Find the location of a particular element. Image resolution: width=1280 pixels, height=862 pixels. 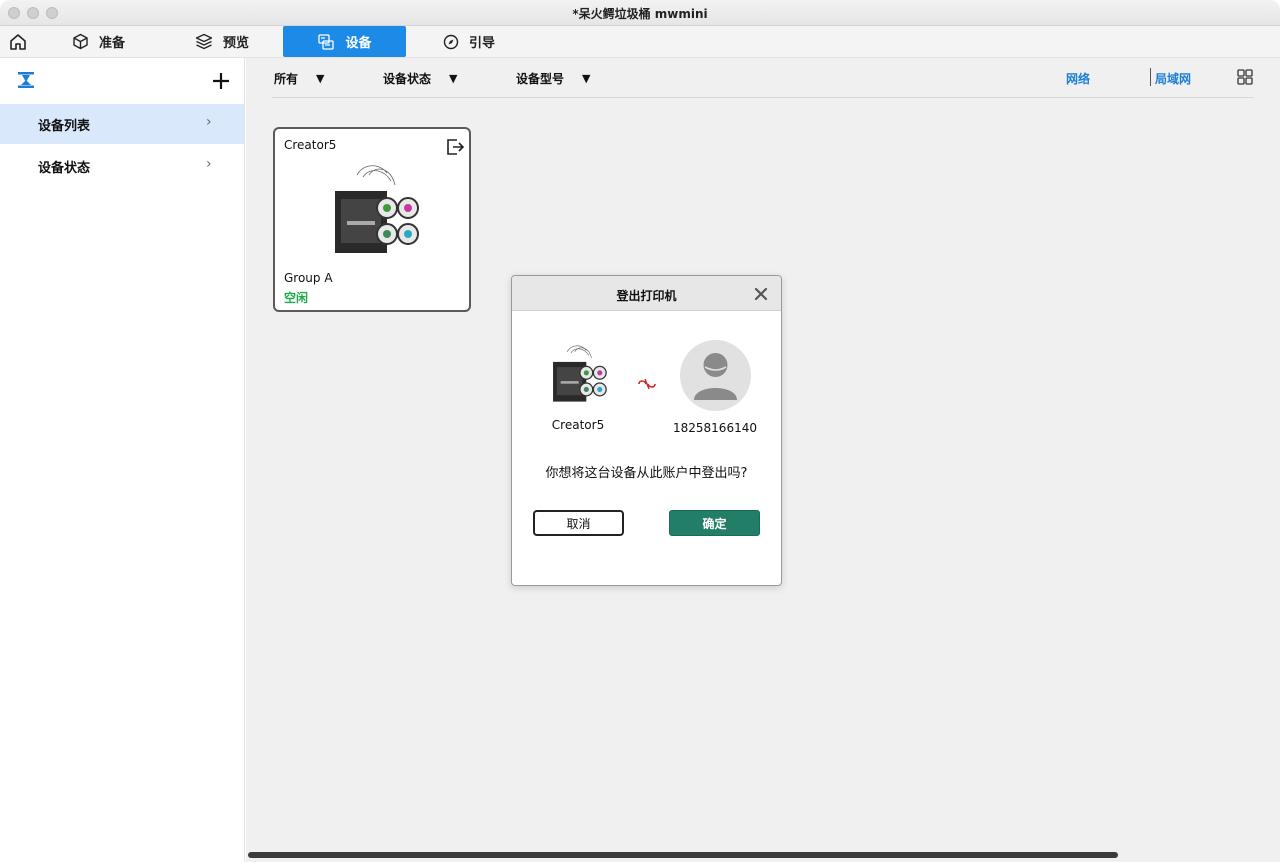

dialog-close-button is located at coordinates (761, 294).